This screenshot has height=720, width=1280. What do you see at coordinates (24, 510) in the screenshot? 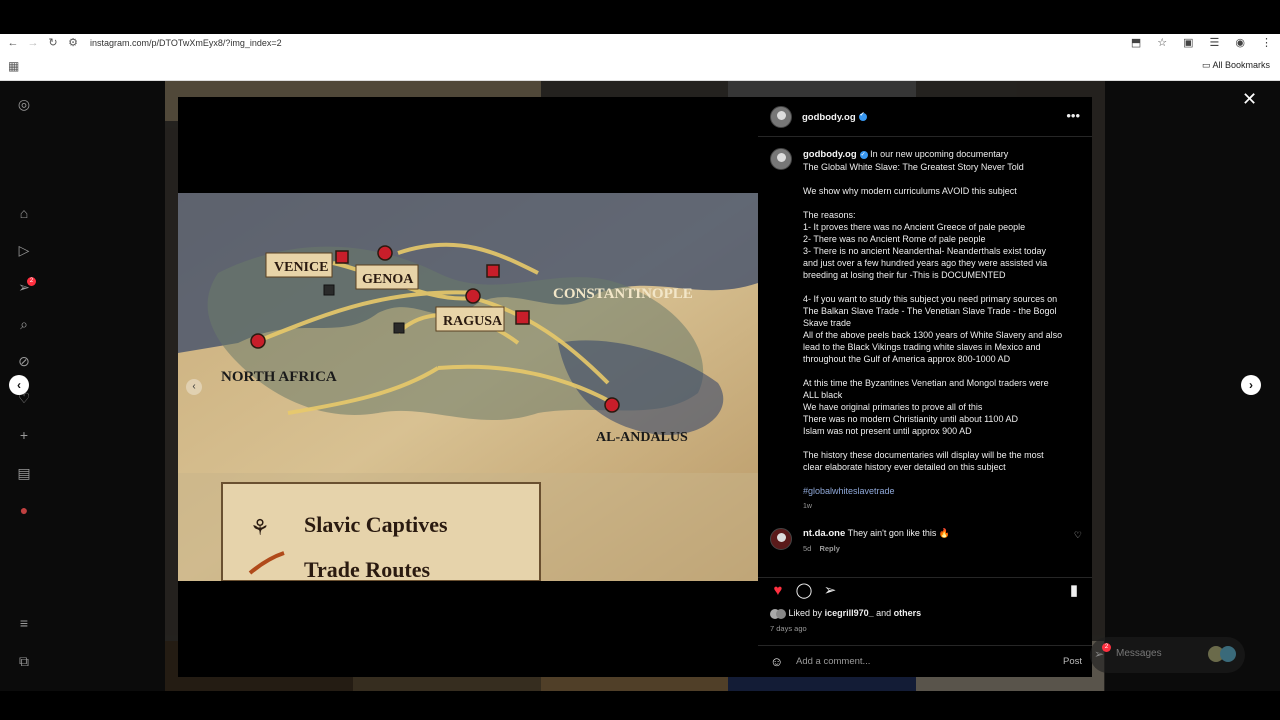
I see `profile-avatar: ●` at bounding box center [24, 510].